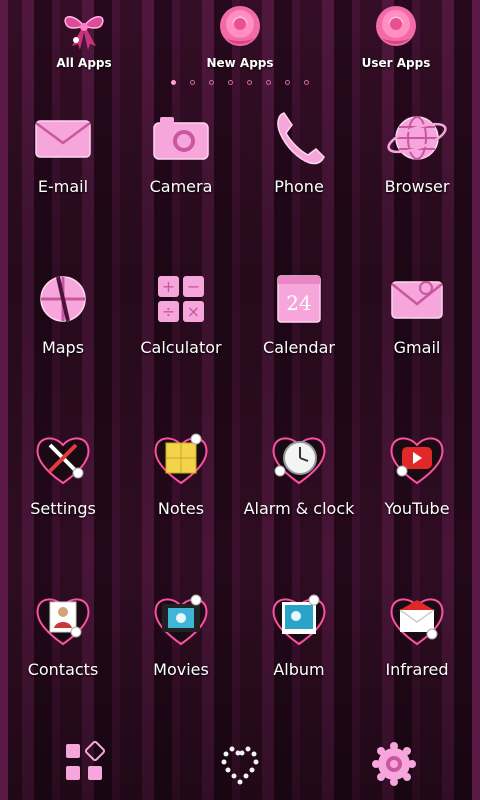 The image size is (480, 800). What do you see at coordinates (394, 764) in the screenshot?
I see `settings-gear-icon` at bounding box center [394, 764].